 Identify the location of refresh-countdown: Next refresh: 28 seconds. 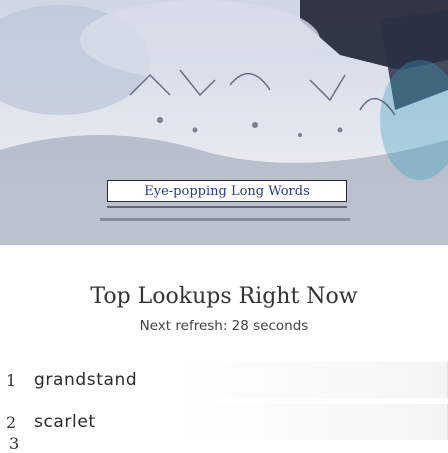
(224, 326).